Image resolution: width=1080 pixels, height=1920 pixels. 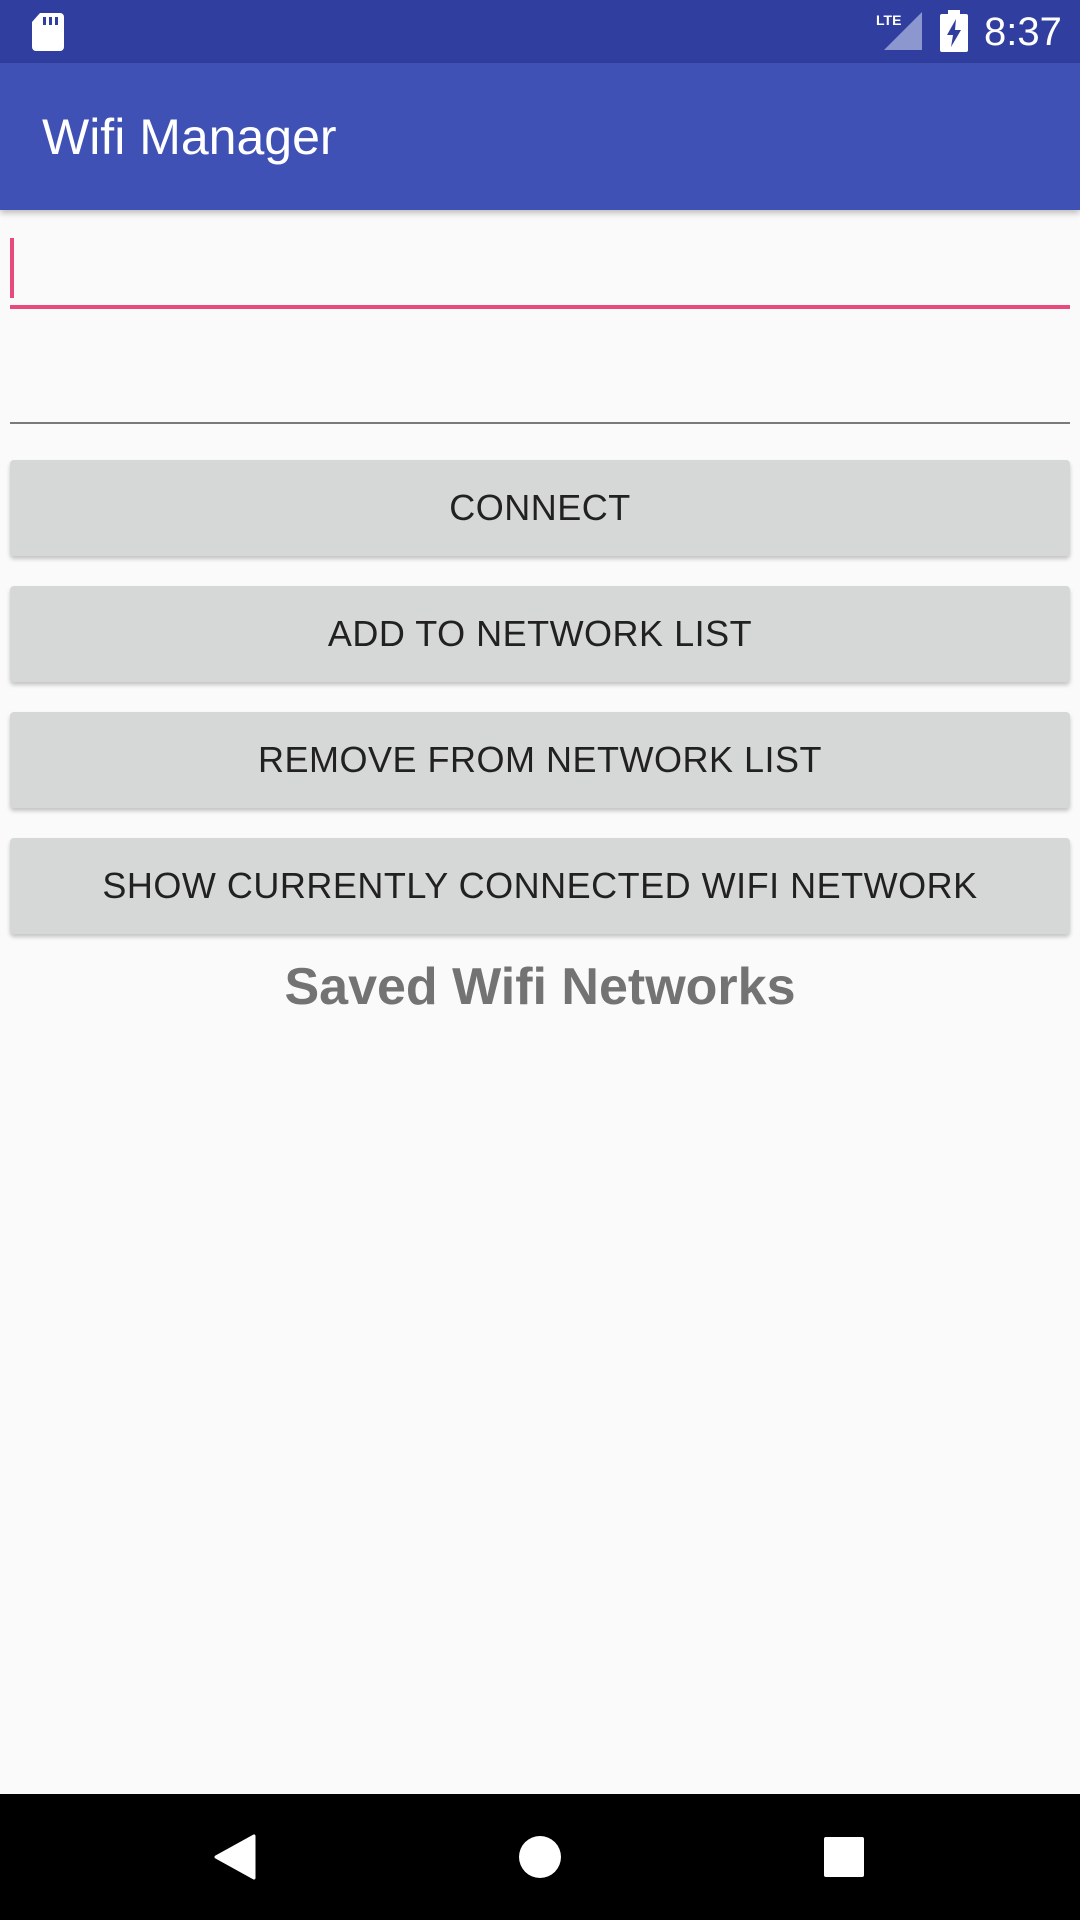 What do you see at coordinates (844, 1857) in the screenshot?
I see `recents-icon` at bounding box center [844, 1857].